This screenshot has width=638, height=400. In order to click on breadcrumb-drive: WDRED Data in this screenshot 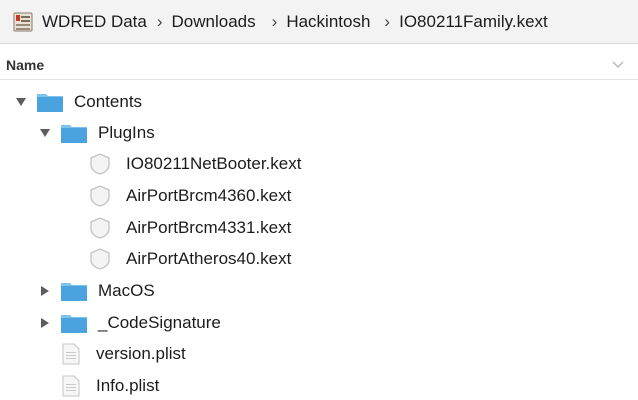, I will do `click(78, 22)`.